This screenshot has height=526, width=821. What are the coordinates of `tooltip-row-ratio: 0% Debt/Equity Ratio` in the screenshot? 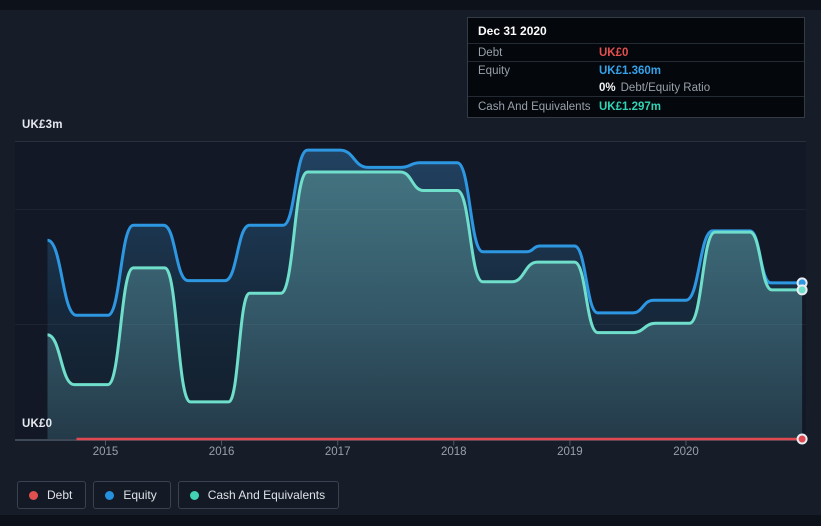 It's located at (636, 87).